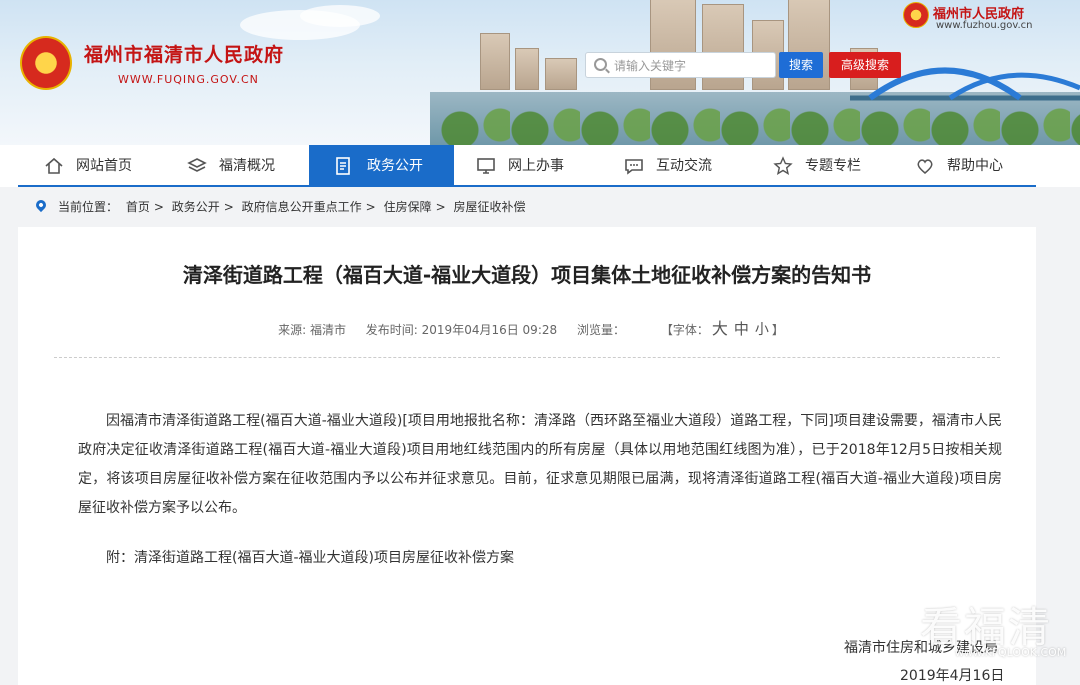 The image size is (1080, 685). I want to click on nav-item-gov-affairs: 政务公开, so click(381, 165).